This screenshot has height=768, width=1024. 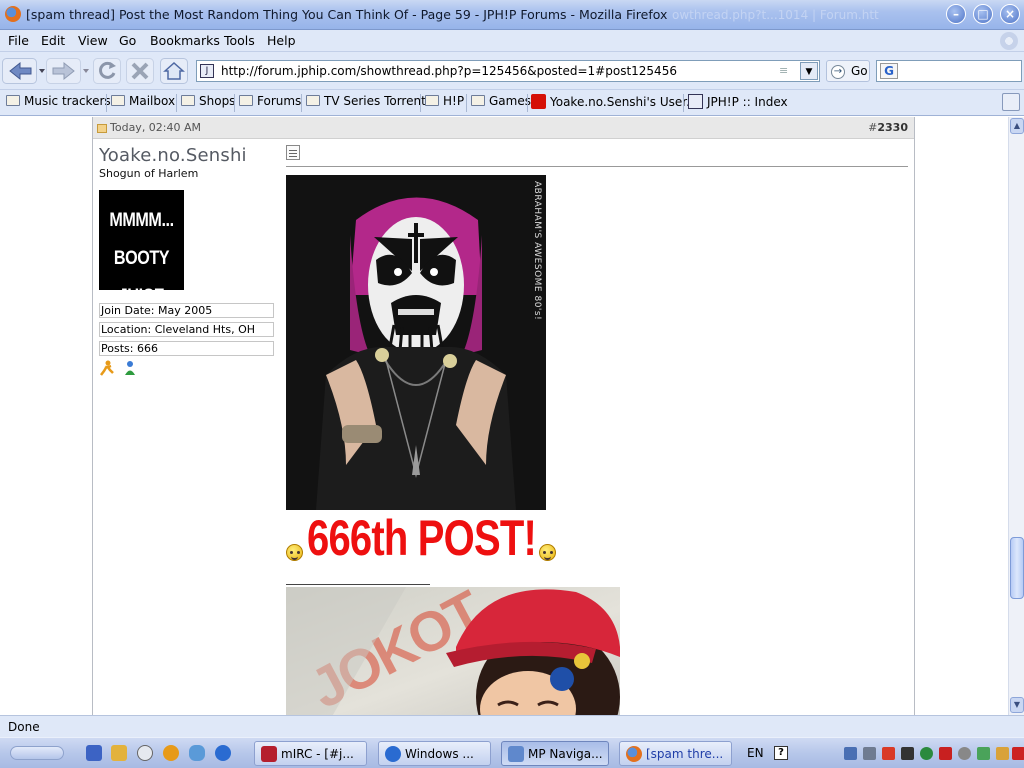 I want to click on quicklaunch-app-icon, so click(x=94, y=753).